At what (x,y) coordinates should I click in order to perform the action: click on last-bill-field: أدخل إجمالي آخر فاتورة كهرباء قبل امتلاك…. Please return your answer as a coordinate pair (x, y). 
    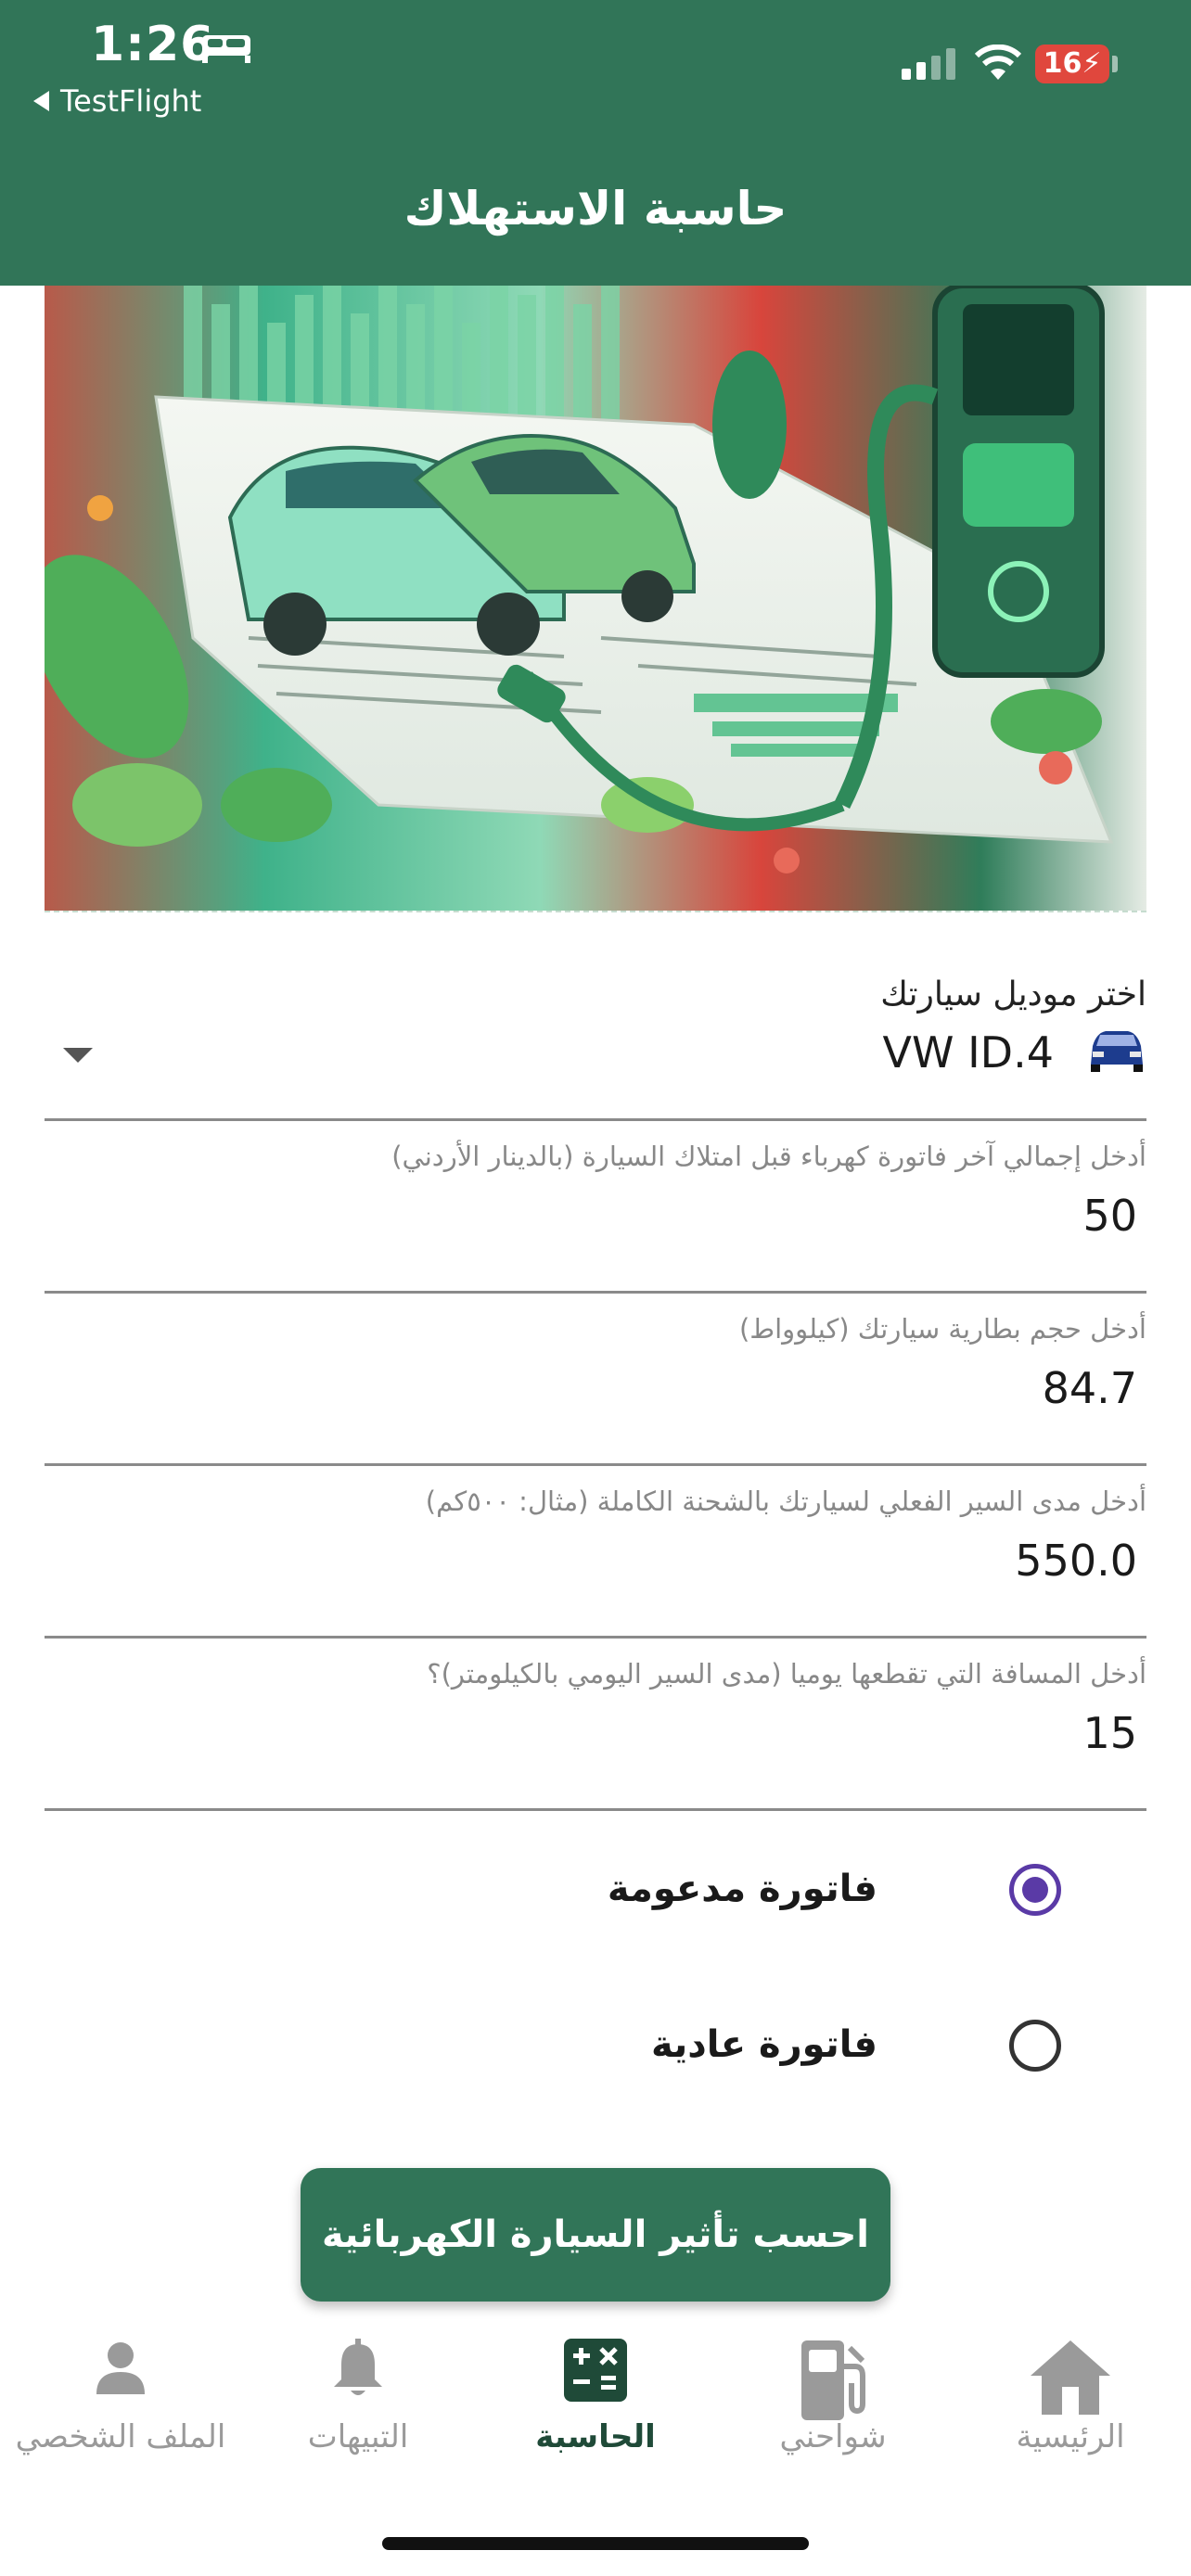
    Looking at the image, I should click on (595, 1206).